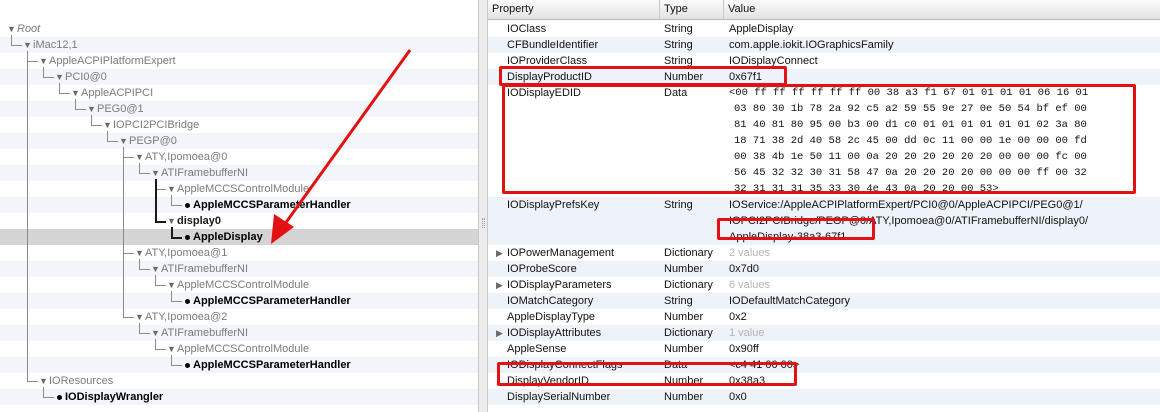  I want to click on tree-node-label: AppleMCCSParameterHandler, so click(272, 301).